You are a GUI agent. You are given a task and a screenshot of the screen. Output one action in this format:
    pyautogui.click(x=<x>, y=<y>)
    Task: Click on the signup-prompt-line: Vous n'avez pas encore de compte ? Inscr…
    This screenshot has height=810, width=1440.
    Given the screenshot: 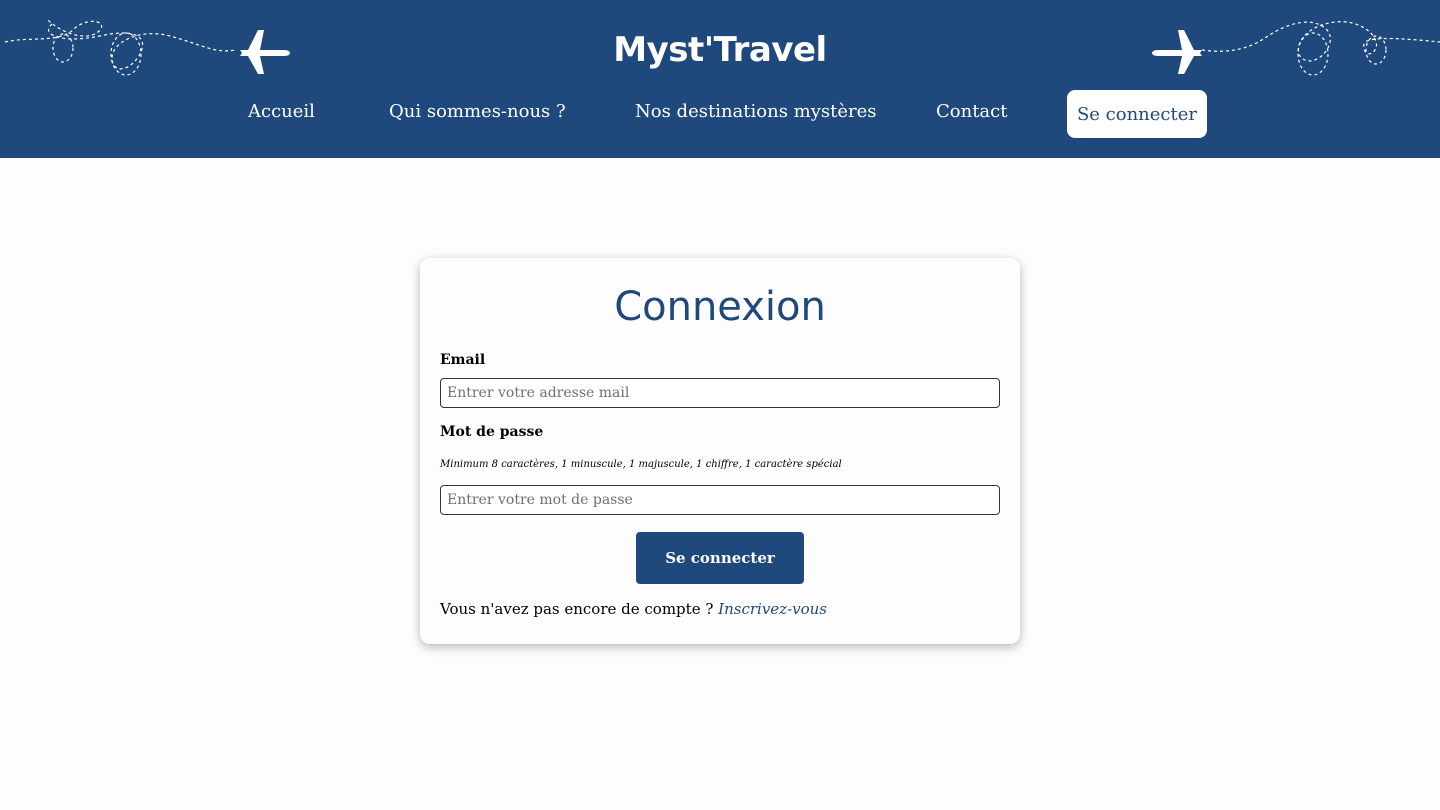 What is the action you would take?
    pyautogui.click(x=633, y=609)
    